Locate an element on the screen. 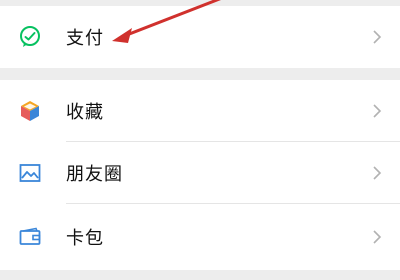  menu-item-label: 卡包 is located at coordinates (85, 238).